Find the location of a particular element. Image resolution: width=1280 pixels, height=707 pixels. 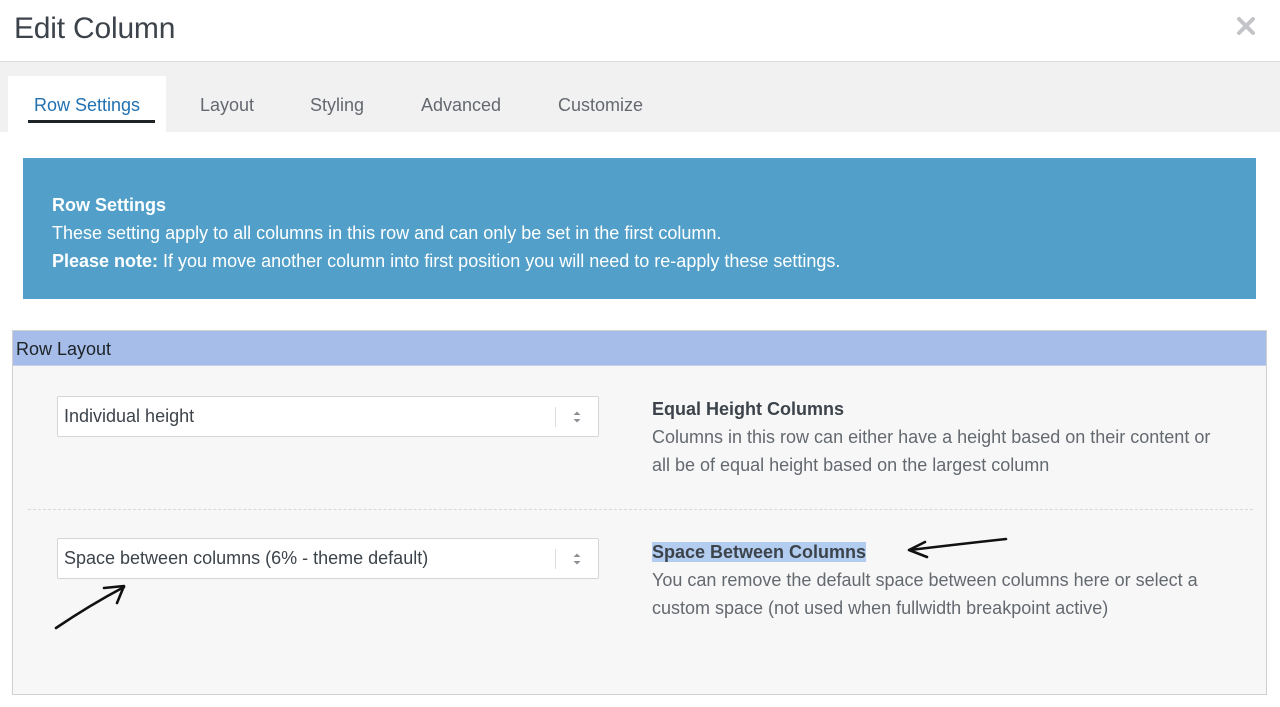

dialog-header: Edit Column is located at coordinates (640, 31).